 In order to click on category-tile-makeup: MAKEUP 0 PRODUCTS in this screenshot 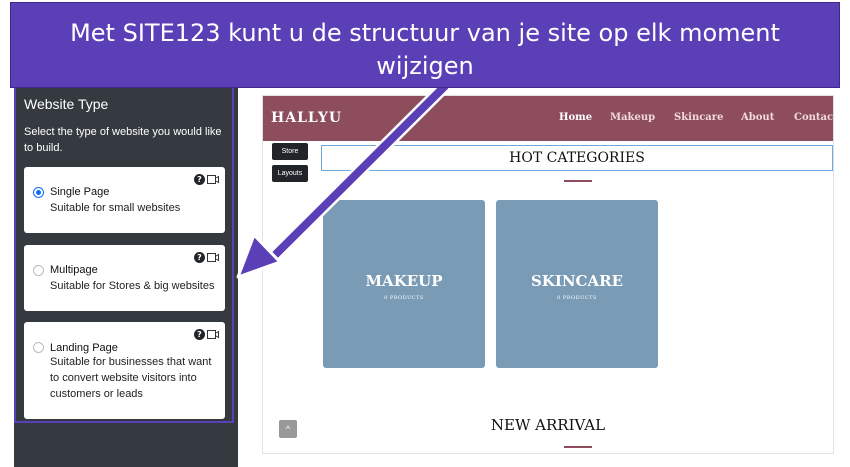, I will do `click(404, 284)`.